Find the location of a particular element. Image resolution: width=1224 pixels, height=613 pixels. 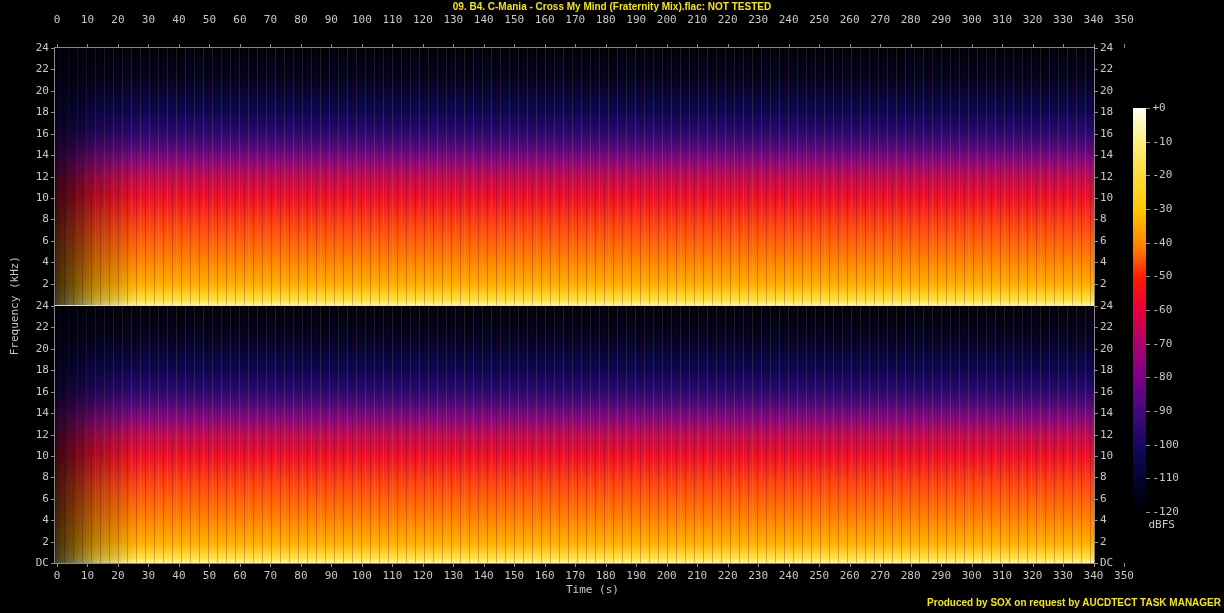

axis-tick-label: 160 is located at coordinates (544, 576).